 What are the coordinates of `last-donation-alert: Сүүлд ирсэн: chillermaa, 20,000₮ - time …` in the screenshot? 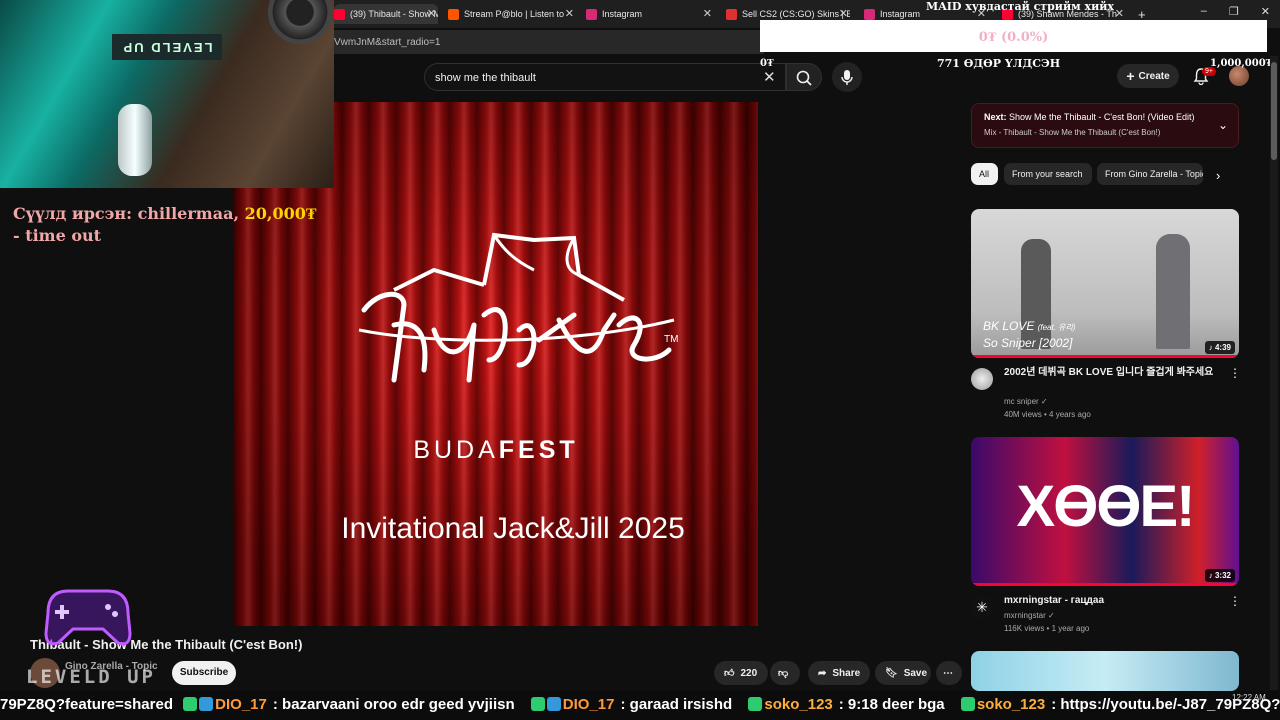 It's located at (168, 225).